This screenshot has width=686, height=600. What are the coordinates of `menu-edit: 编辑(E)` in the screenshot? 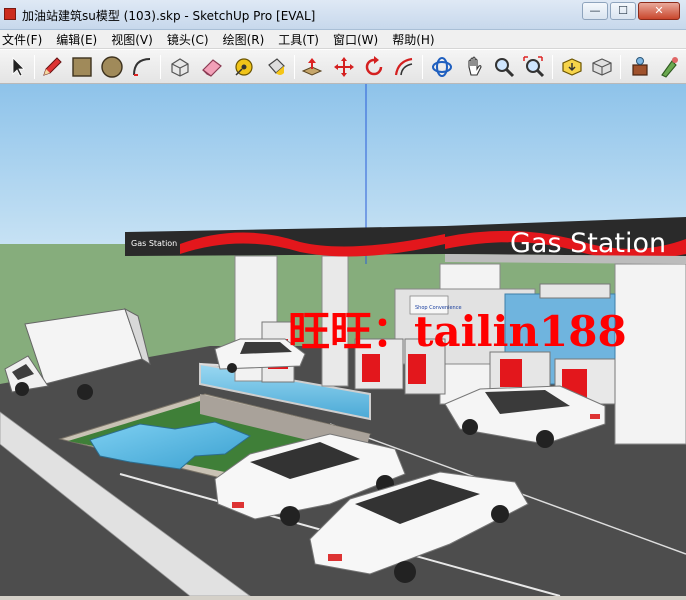 It's located at (79, 39).